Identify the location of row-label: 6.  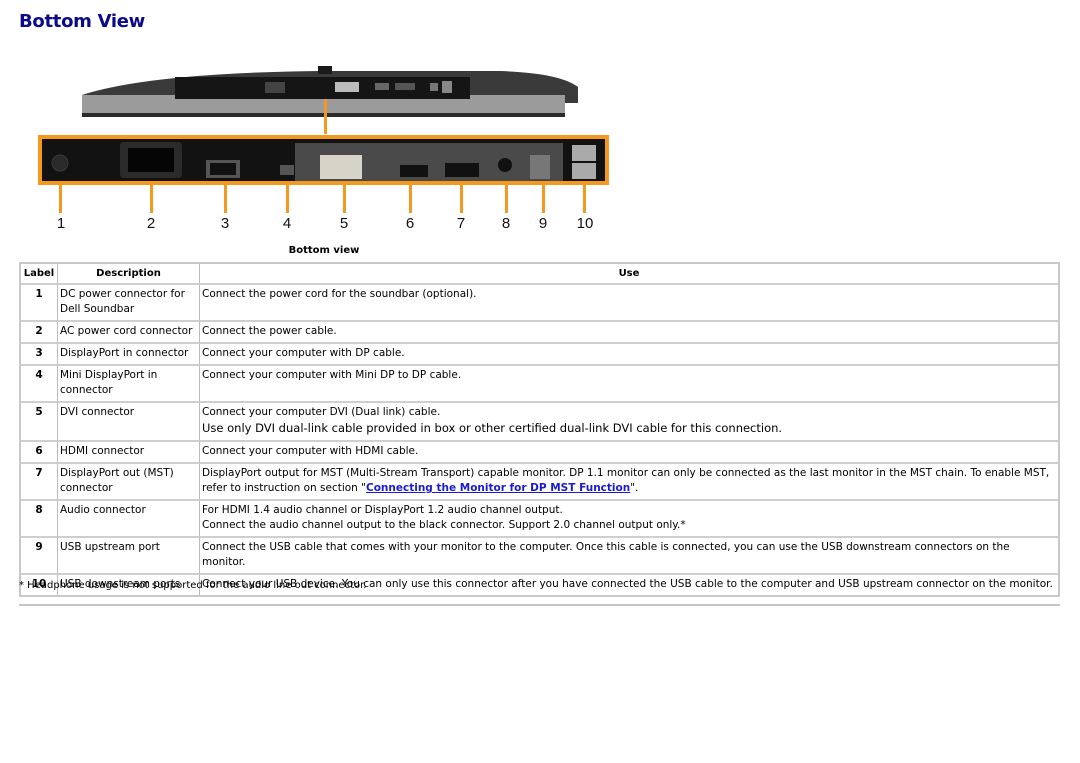
(39, 453).